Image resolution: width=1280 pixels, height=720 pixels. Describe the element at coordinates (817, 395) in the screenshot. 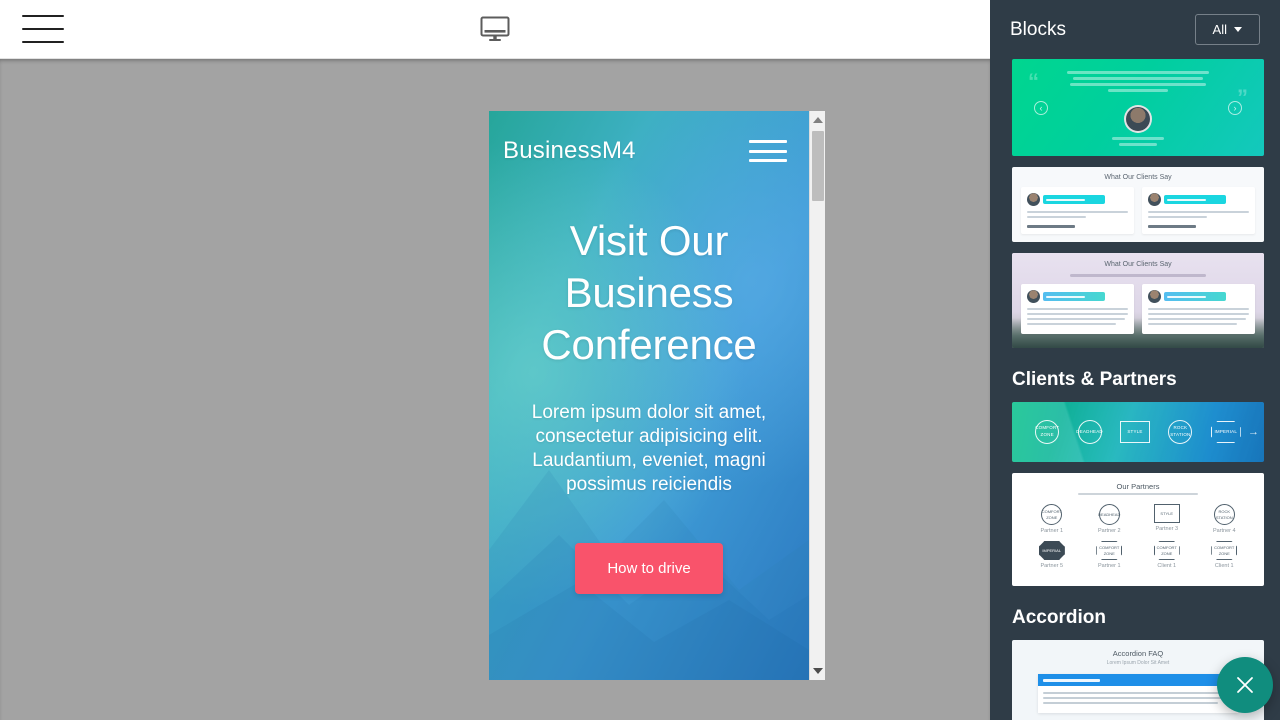

I see `preview-scrollbar` at that location.